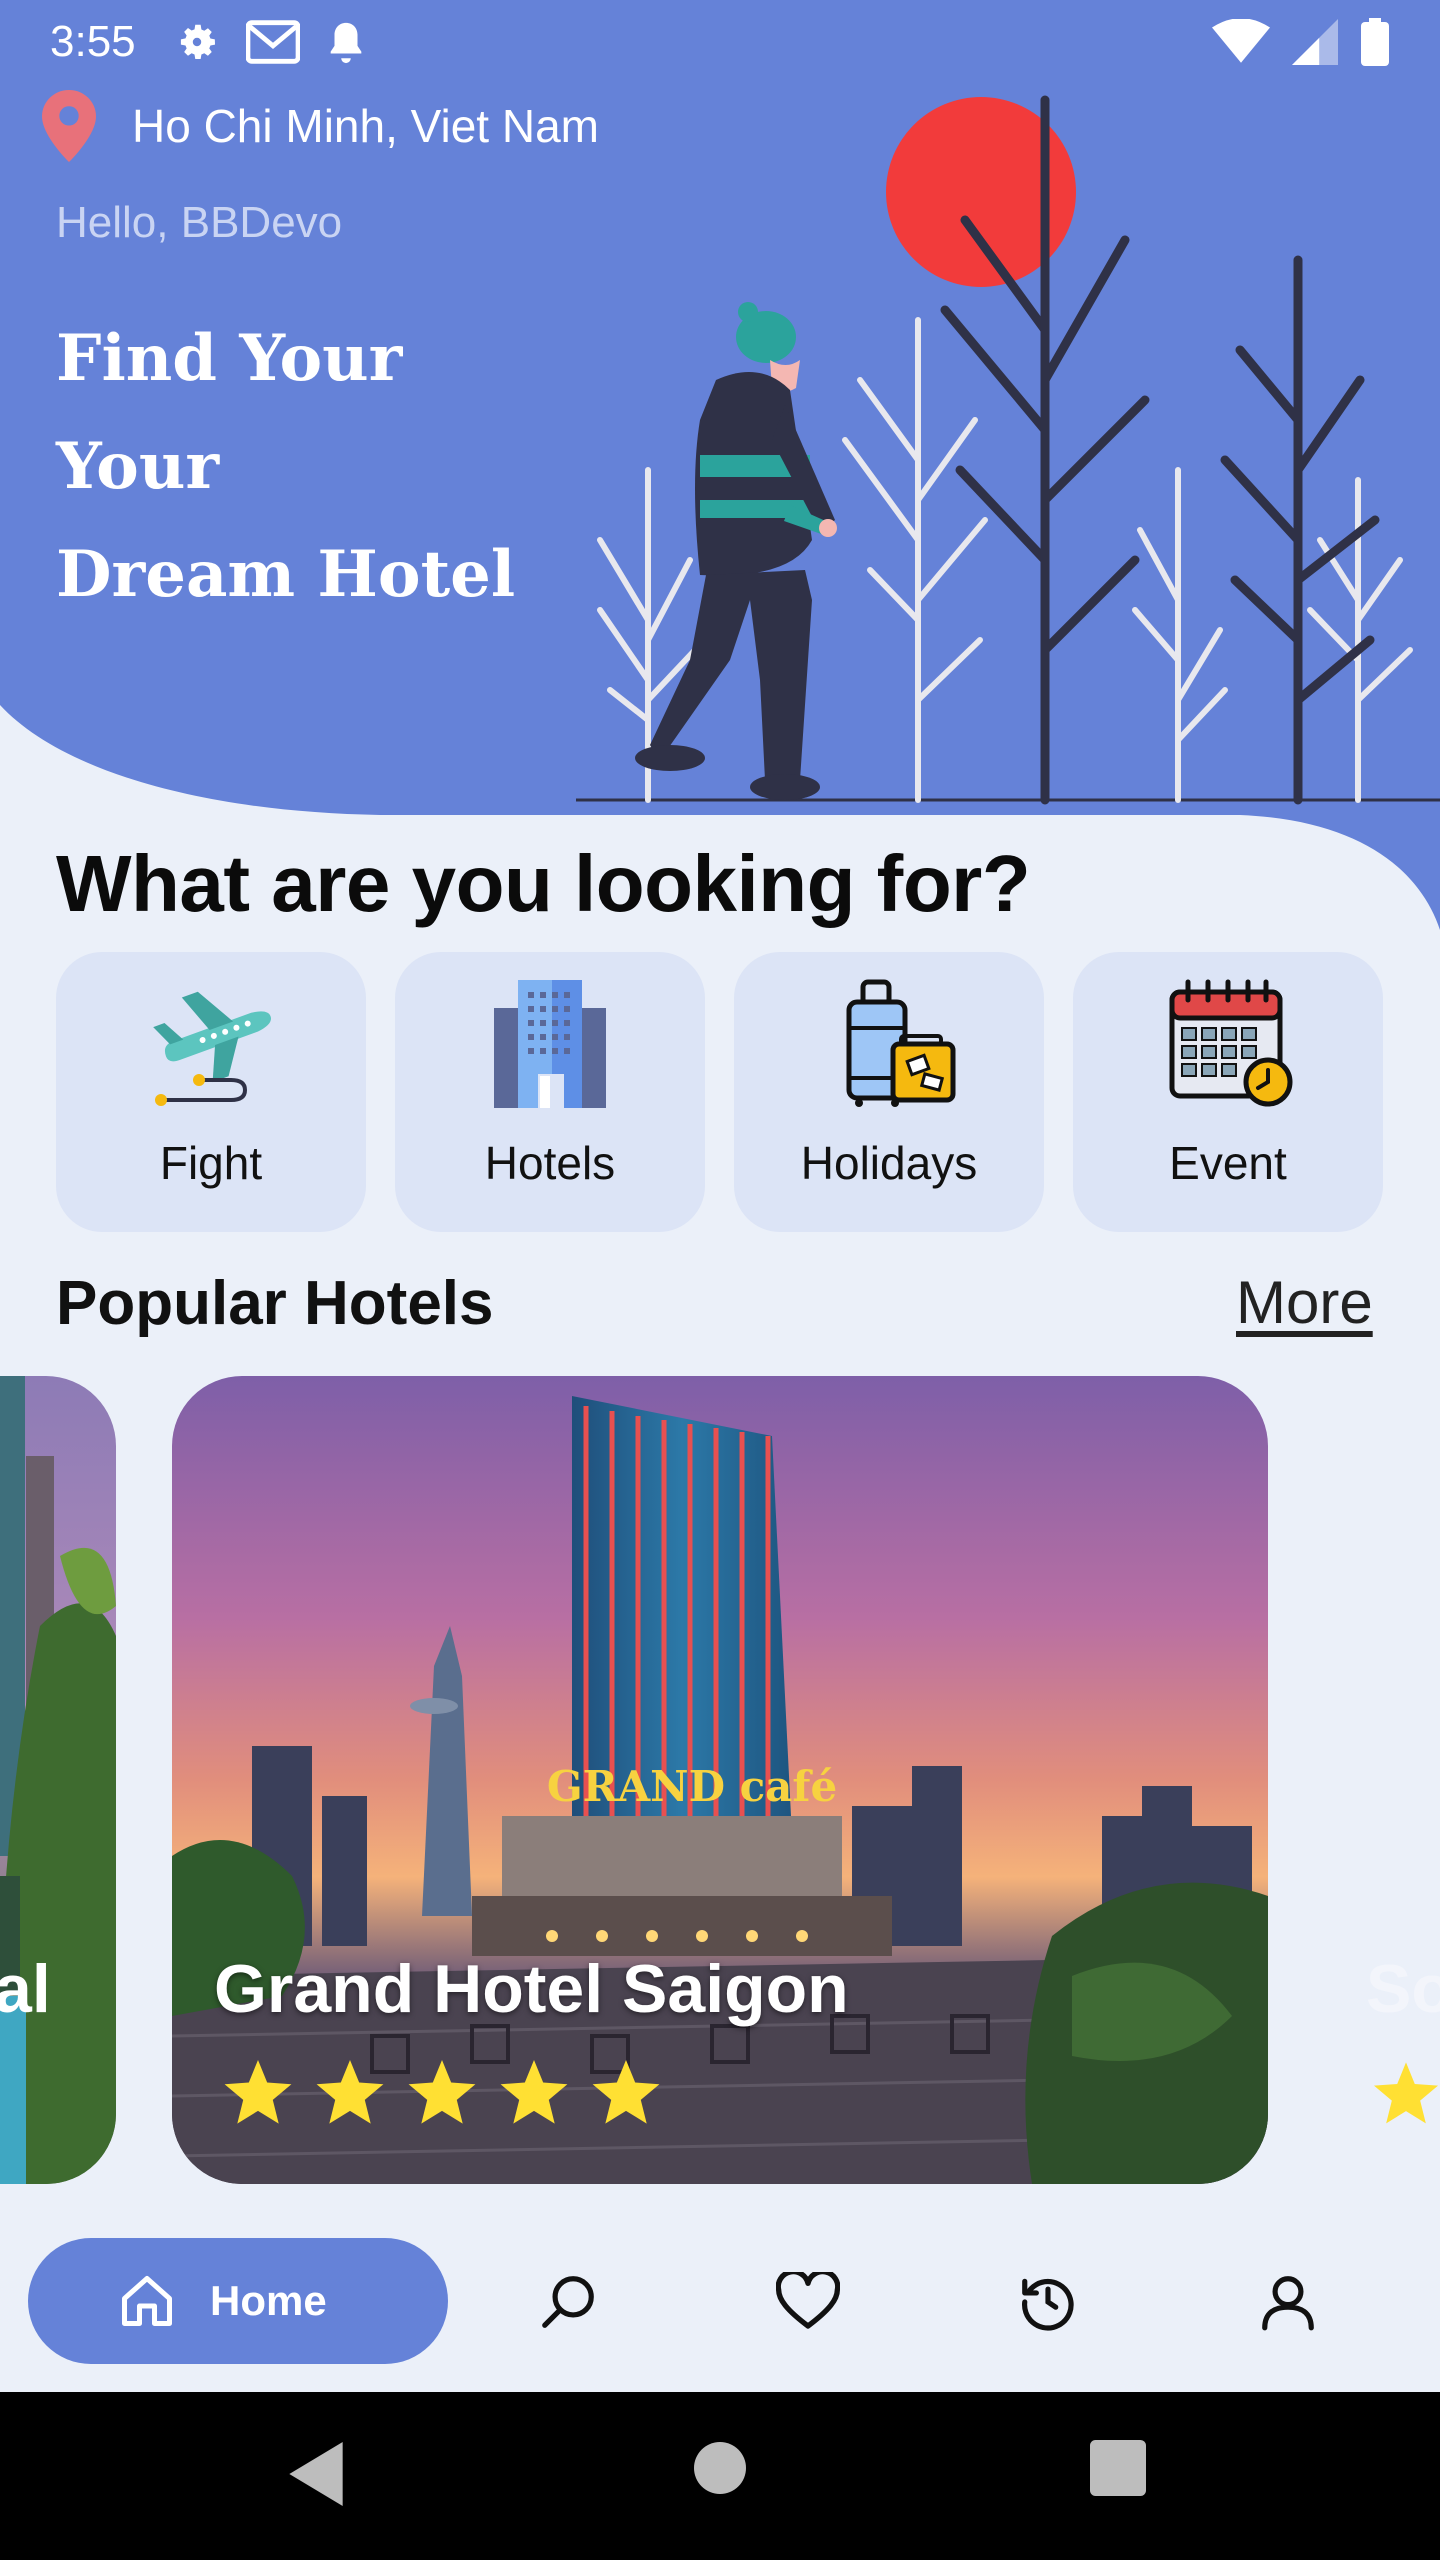 This screenshot has width=1440, height=2560. What do you see at coordinates (345, 43) in the screenshot?
I see `notification-bell-icon` at bounding box center [345, 43].